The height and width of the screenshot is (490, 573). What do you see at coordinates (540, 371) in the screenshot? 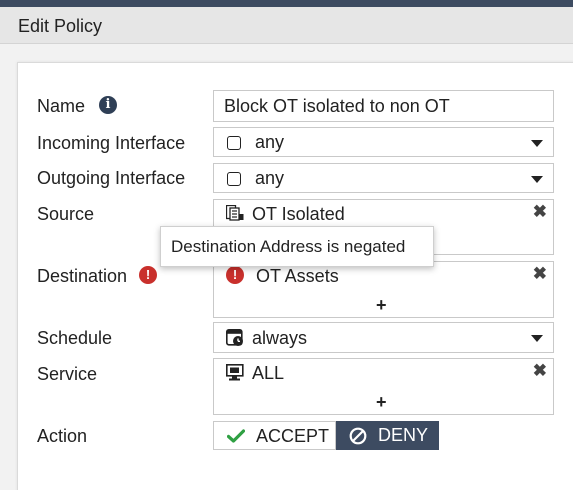
I see `remove-service-icon: ✖` at bounding box center [540, 371].